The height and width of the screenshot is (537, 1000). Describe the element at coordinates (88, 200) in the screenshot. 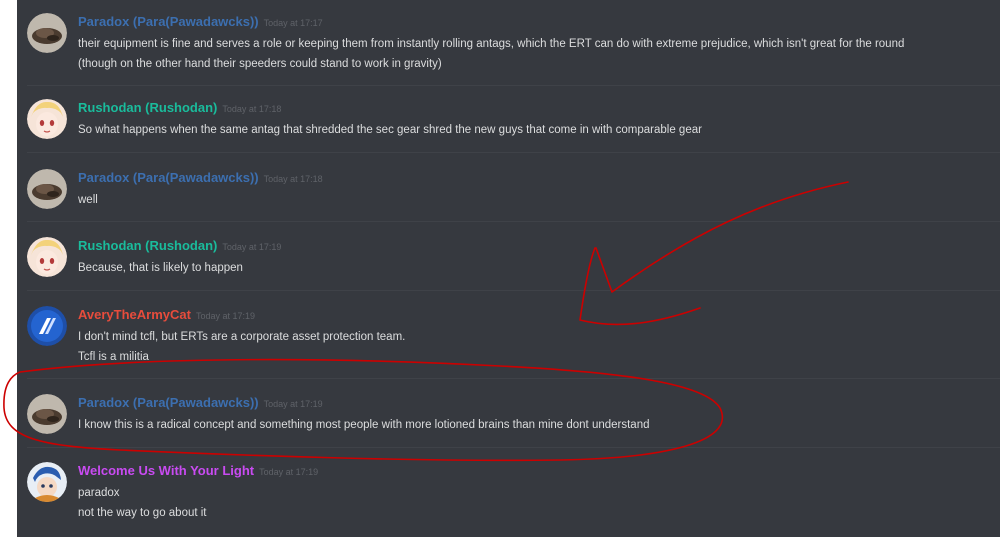

I see `message-line: well` at that location.